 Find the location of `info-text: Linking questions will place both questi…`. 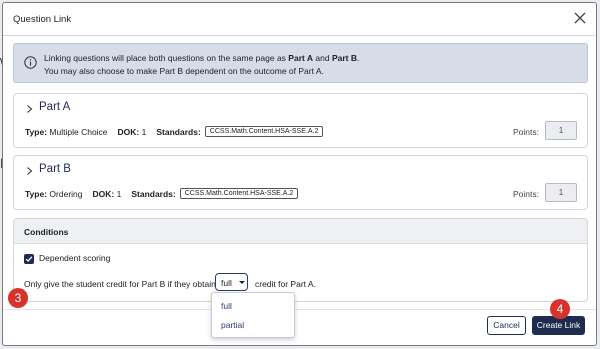

info-text: Linking questions will place both questi… is located at coordinates (201, 65).